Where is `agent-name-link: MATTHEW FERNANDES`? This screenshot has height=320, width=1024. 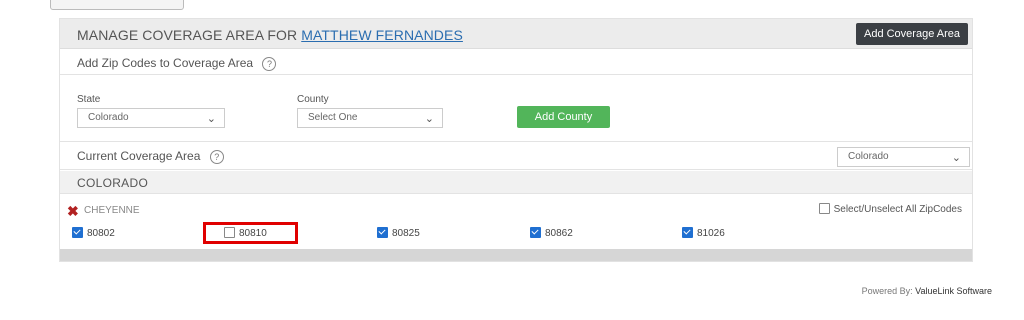
agent-name-link: MATTHEW FERNANDES is located at coordinates (382, 35).